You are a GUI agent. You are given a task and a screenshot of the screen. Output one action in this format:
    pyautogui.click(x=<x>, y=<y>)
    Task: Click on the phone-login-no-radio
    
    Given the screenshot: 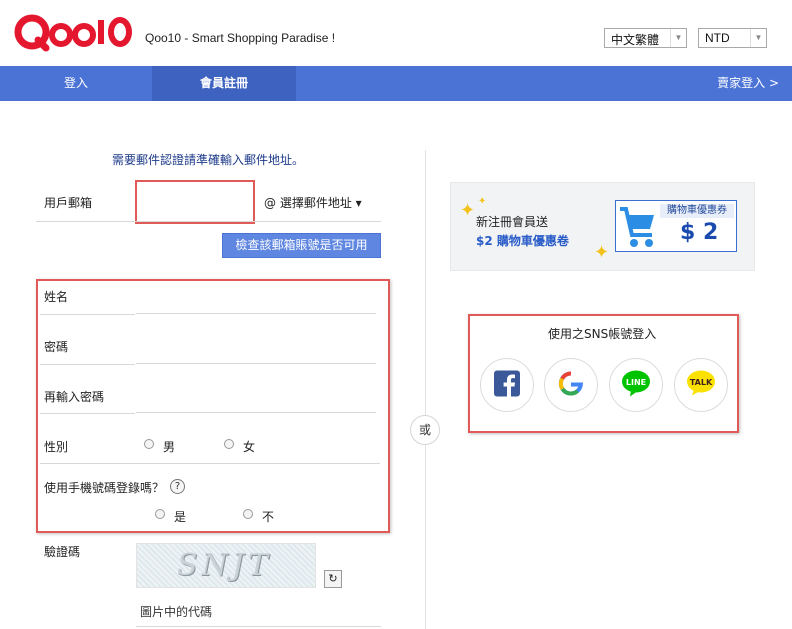 What is the action you would take?
    pyautogui.click(x=248, y=514)
    